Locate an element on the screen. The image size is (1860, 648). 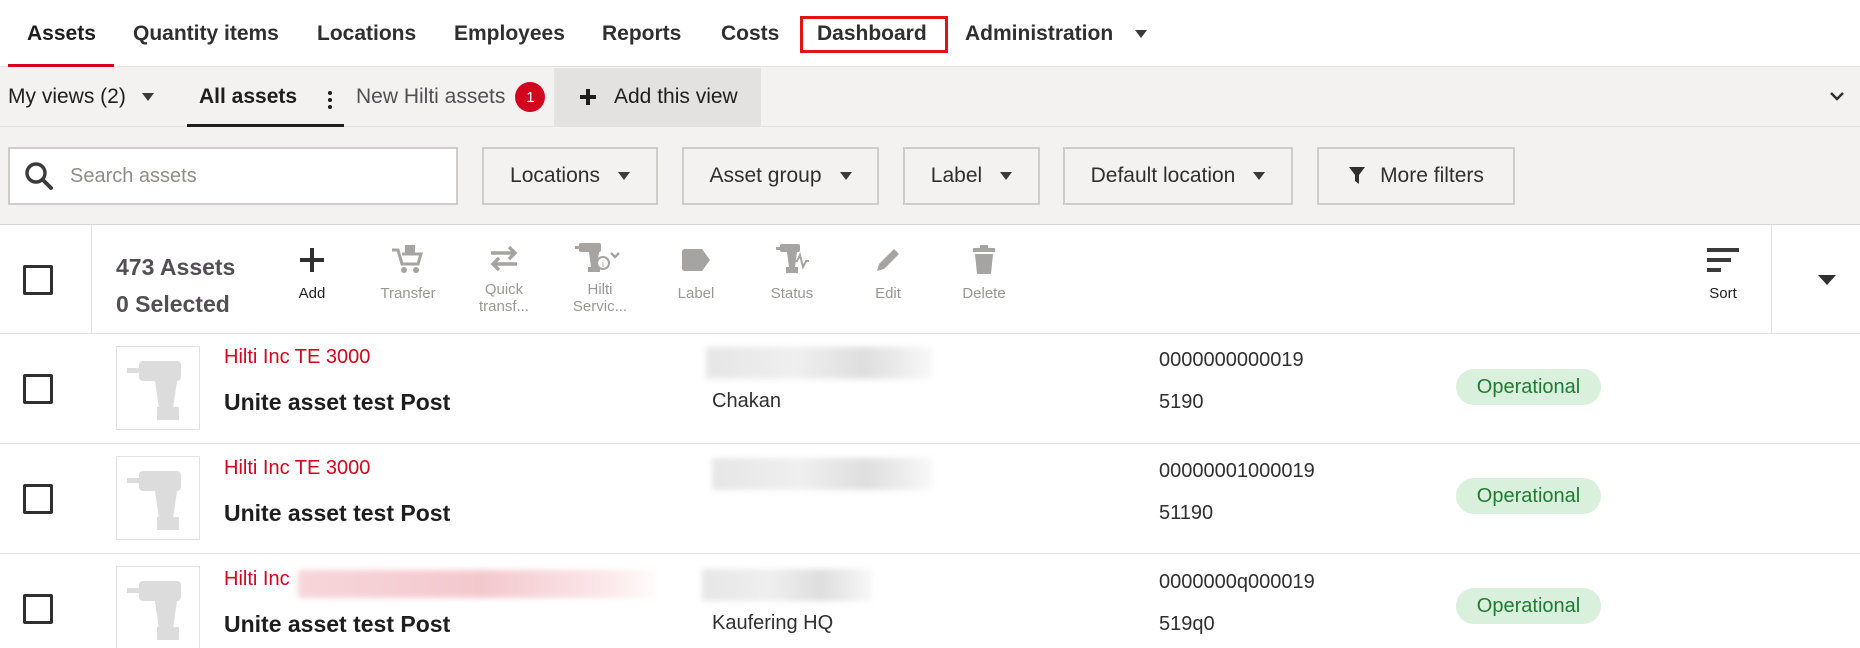
my-views-label: My views (2) is located at coordinates (67, 96).